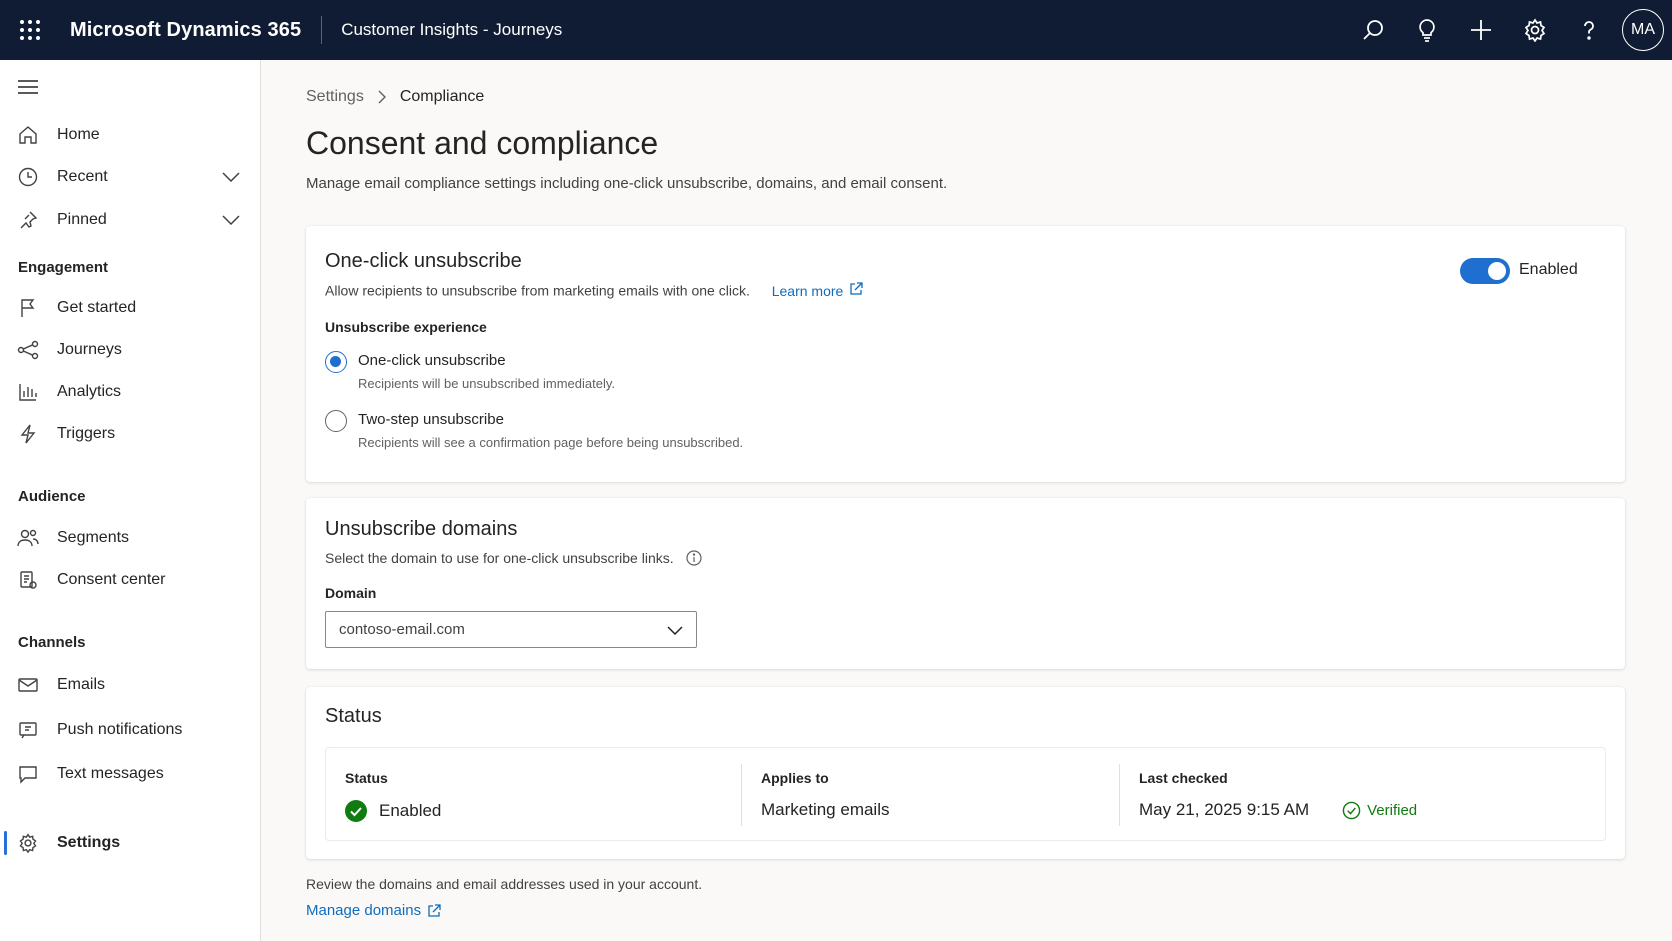 This screenshot has width=1672, height=941. Describe the element at coordinates (1589, 30) in the screenshot. I see `help-icon` at that location.